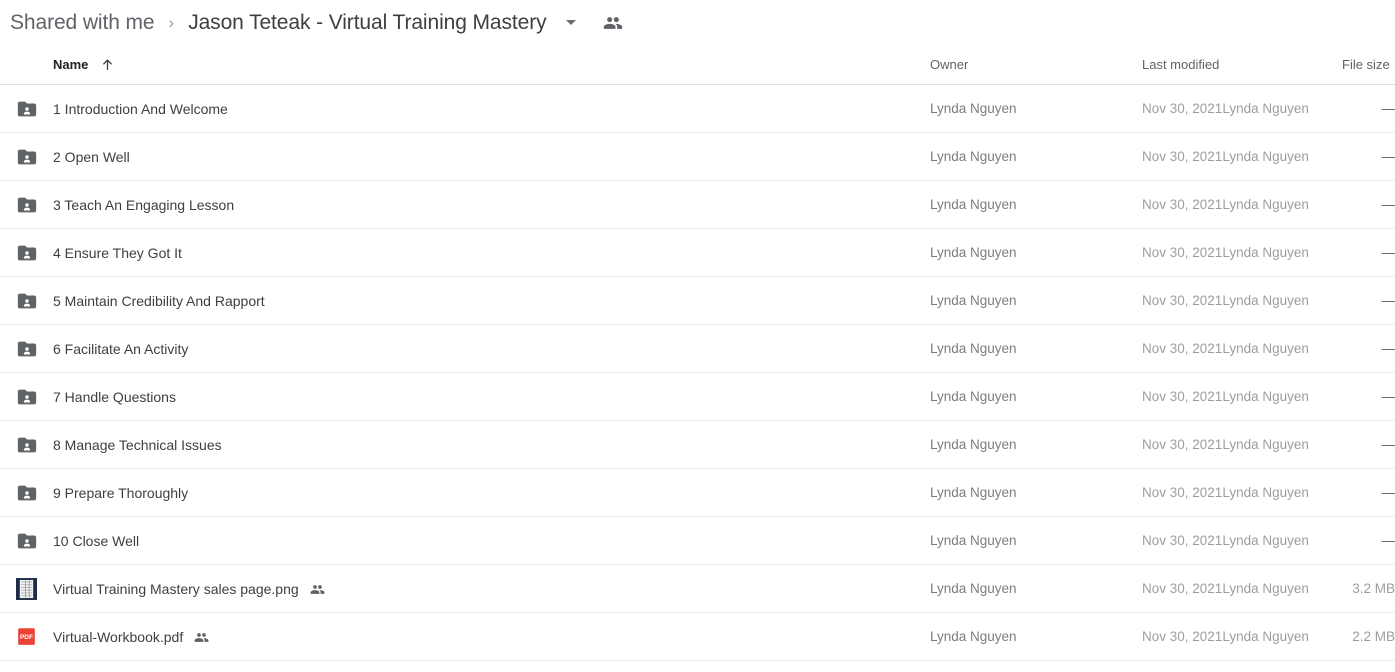  I want to click on file-name-label: 9 Prepare Thoroughly, so click(121, 492).